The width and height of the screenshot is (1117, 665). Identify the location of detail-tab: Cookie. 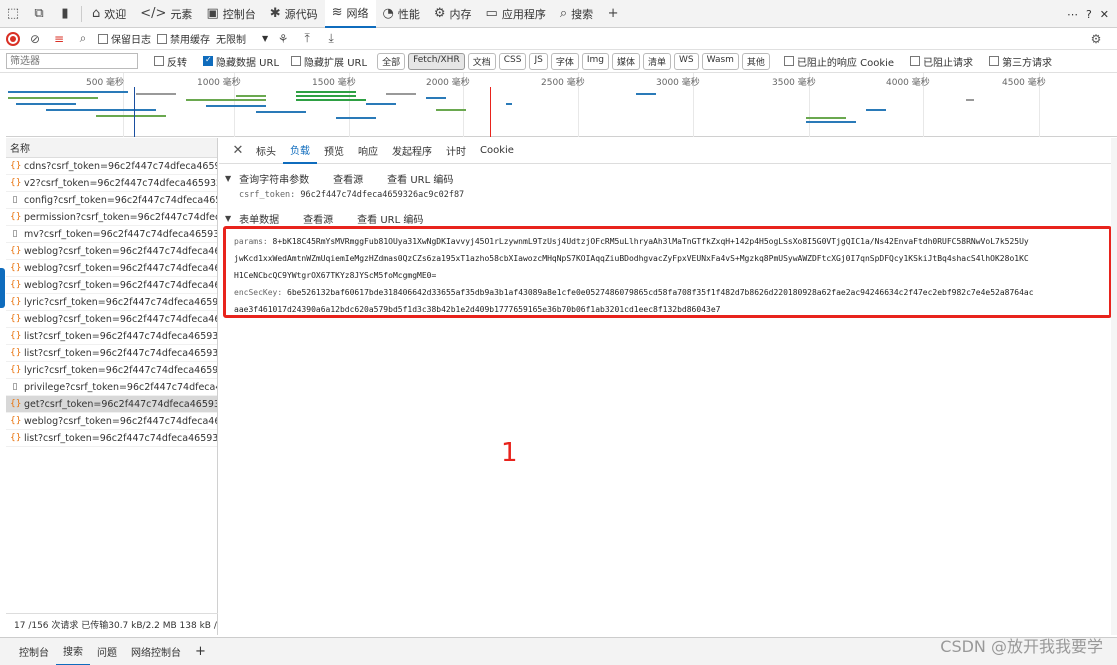
(497, 151).